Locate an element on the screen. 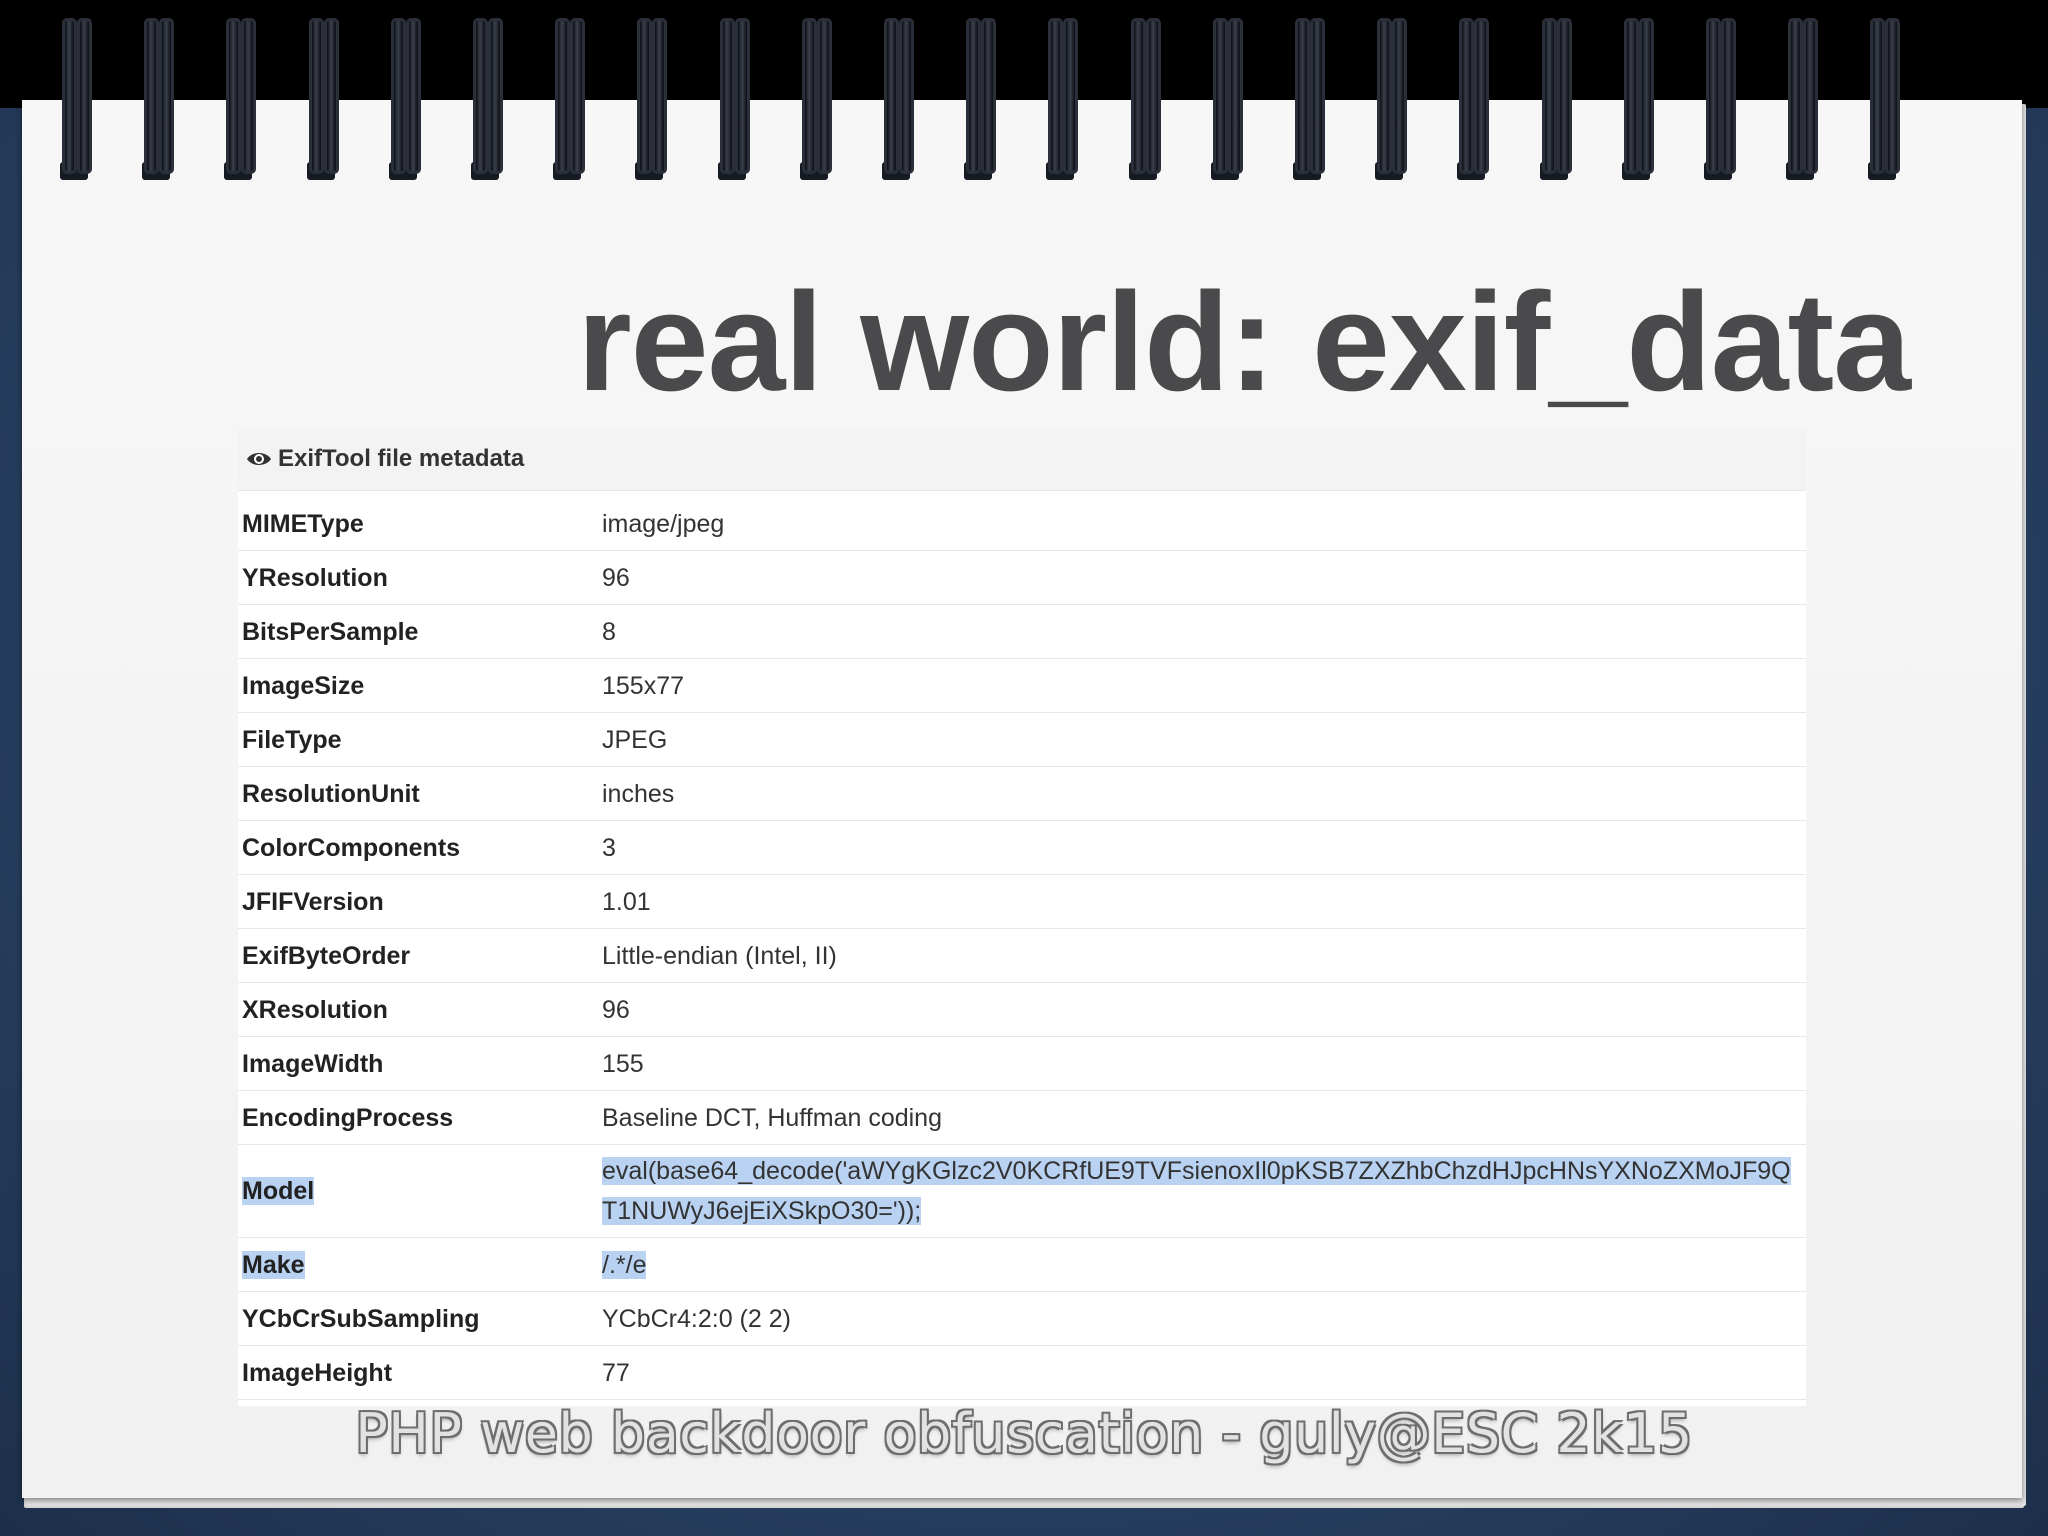  row-value: 1.01 is located at coordinates (1202, 901).